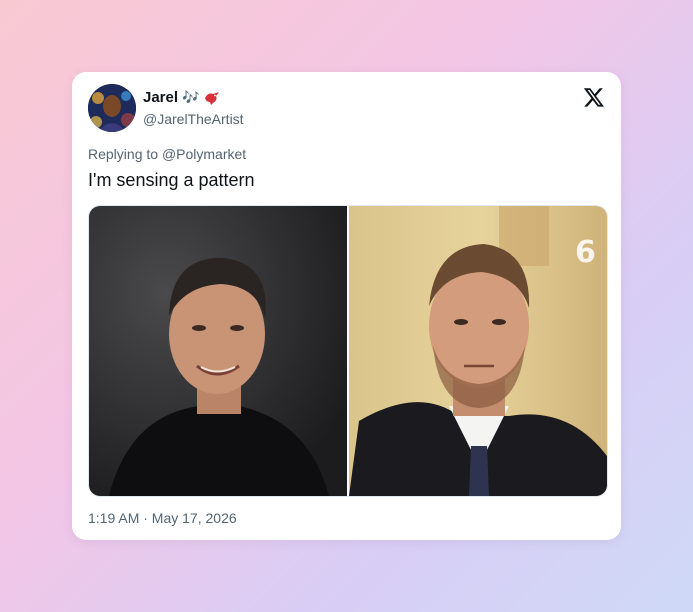 The width and height of the screenshot is (693, 612). What do you see at coordinates (212, 98) in the screenshot?
I see `red-bird-icon` at bounding box center [212, 98].